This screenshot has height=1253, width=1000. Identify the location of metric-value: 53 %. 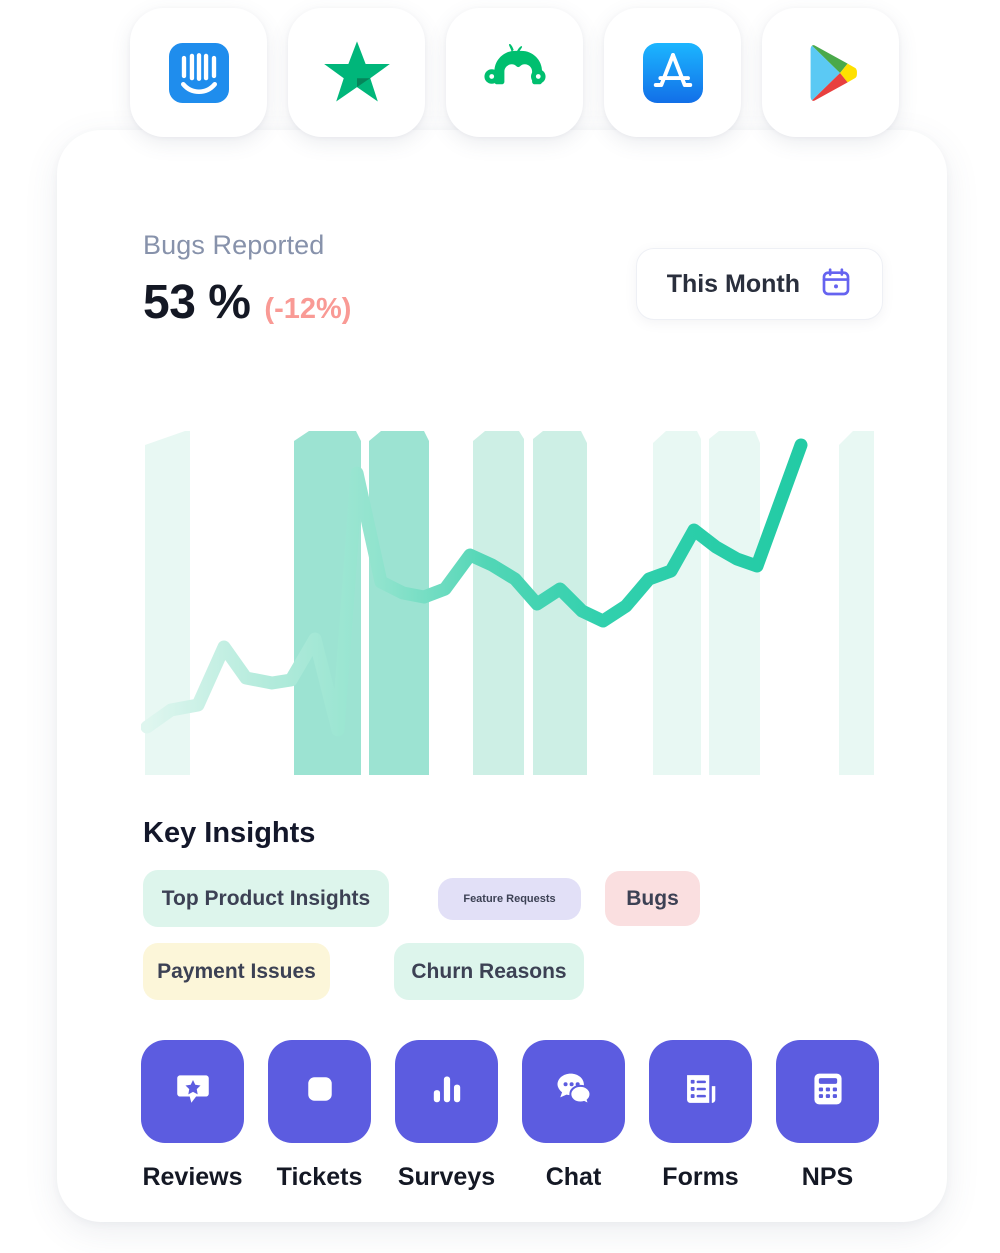
(197, 302).